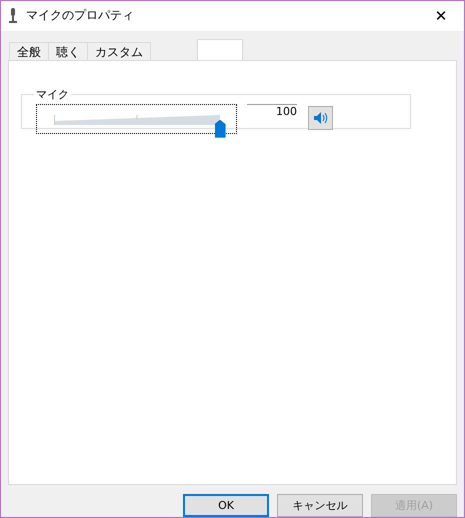 This screenshot has width=465, height=518. I want to click on cancel-button: キャンセル, so click(320, 505).